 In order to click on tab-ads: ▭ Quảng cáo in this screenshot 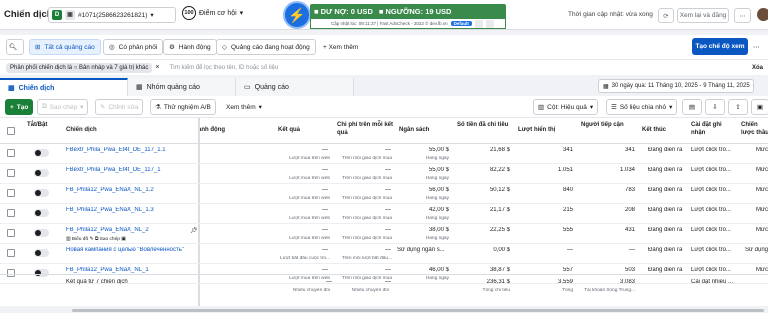, I will do `click(295, 87)`.